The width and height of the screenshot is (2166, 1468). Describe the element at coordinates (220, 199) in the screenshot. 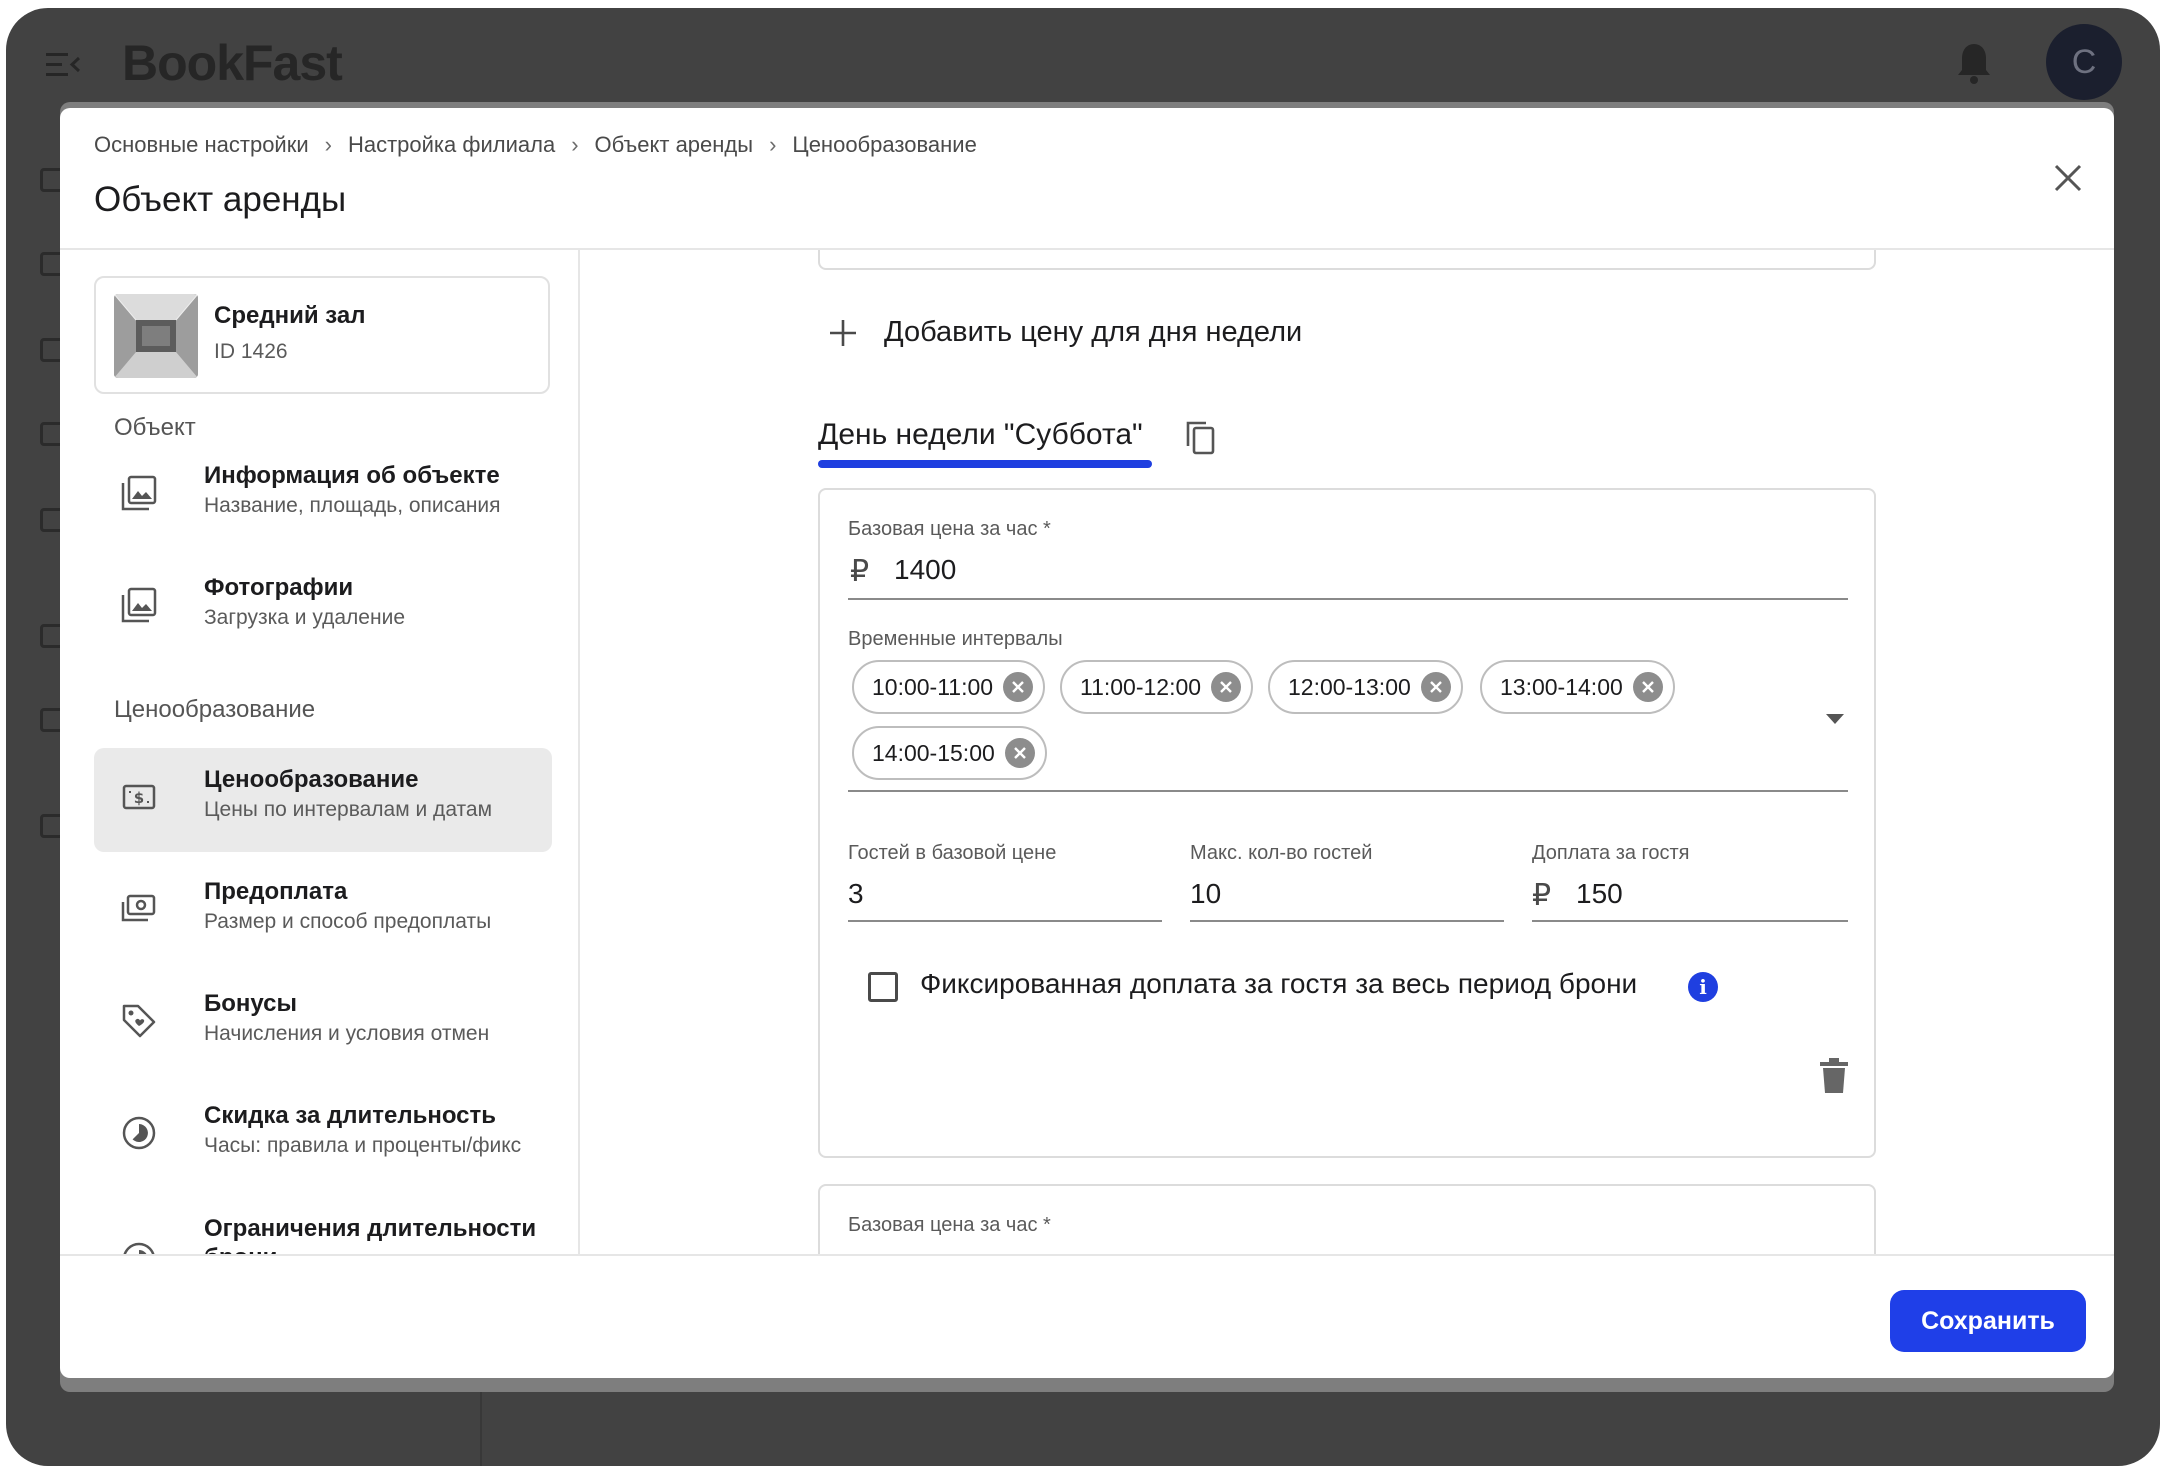

I see `modal-title: Объект аренды` at that location.